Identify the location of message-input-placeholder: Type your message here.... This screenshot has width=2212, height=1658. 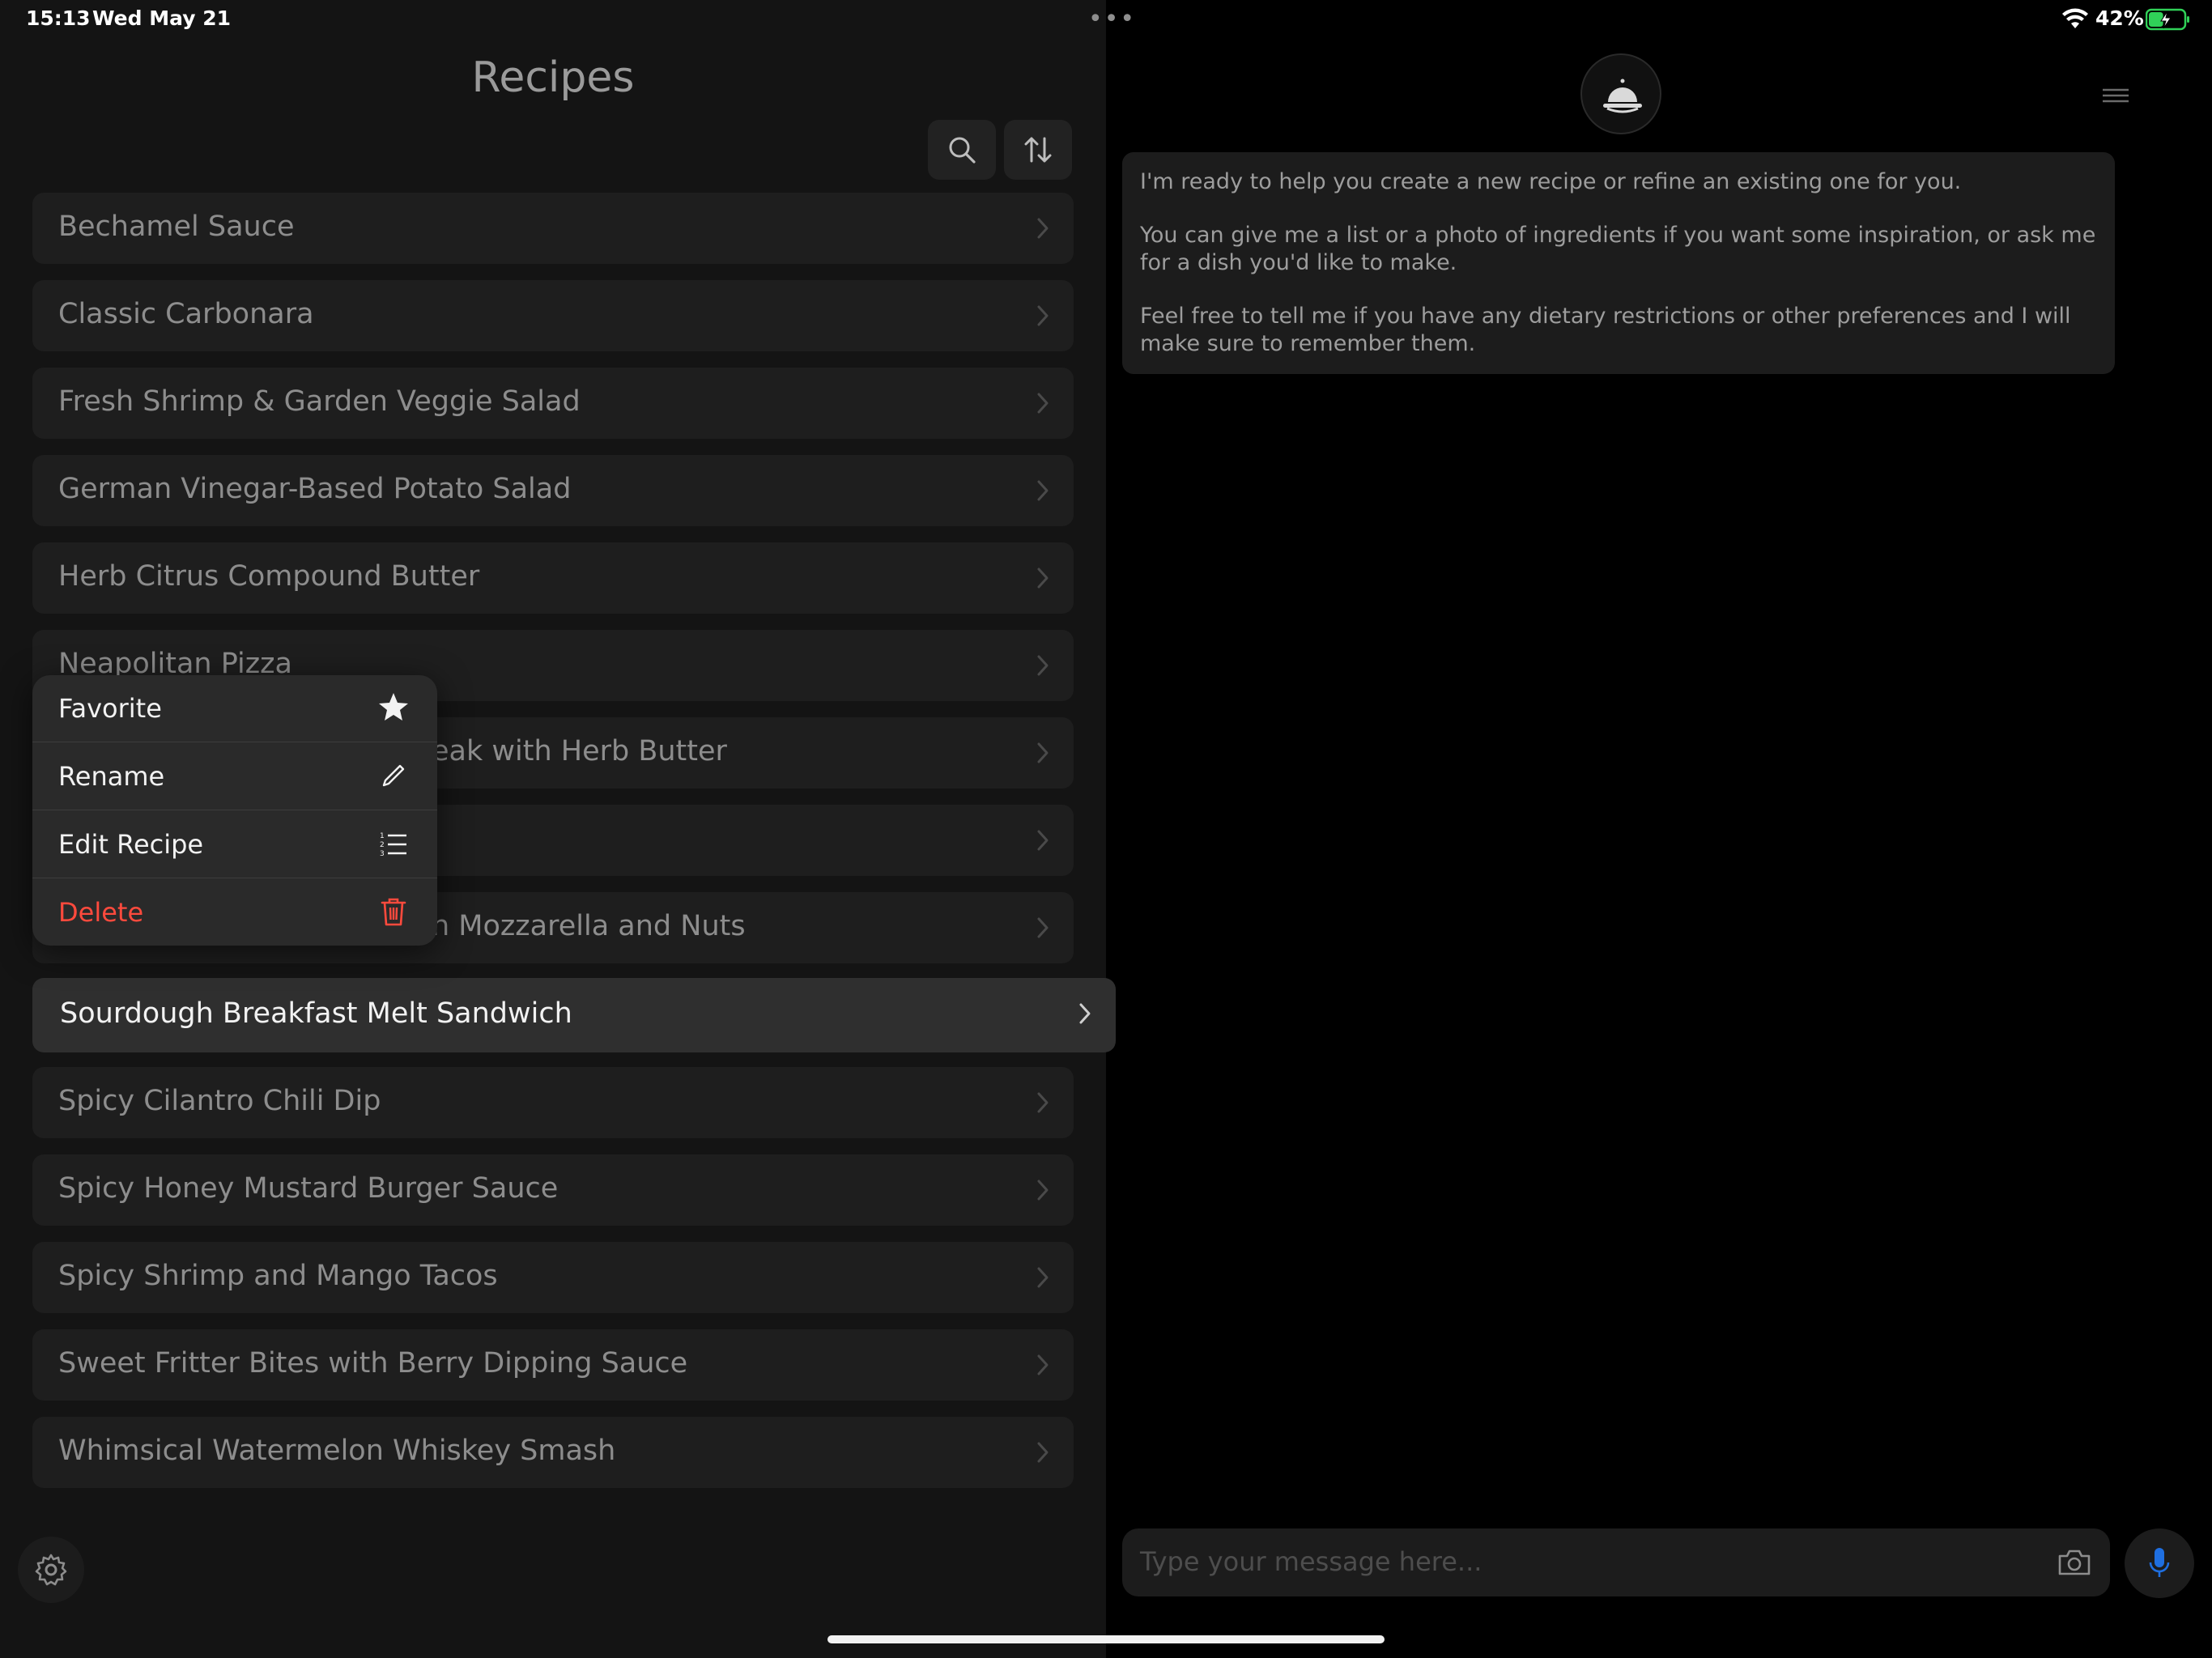
(1311, 1561).